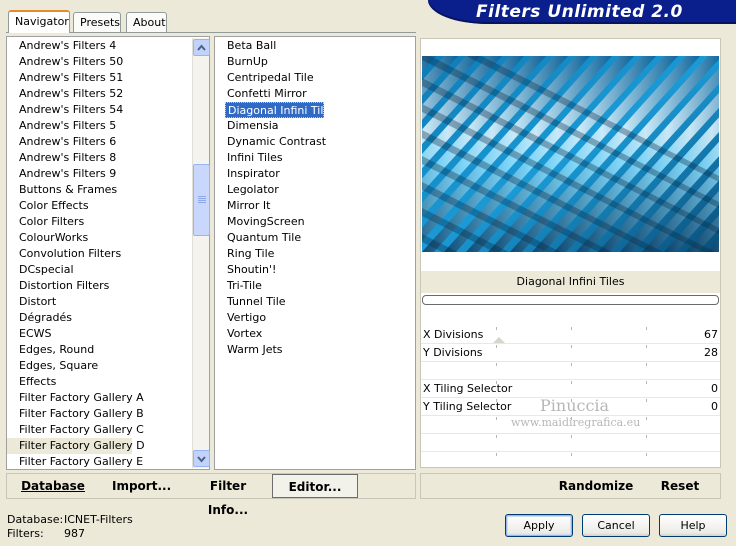 The height and width of the screenshot is (546, 736). I want to click on parameter-row: Y Divisions 28, so click(570, 353).